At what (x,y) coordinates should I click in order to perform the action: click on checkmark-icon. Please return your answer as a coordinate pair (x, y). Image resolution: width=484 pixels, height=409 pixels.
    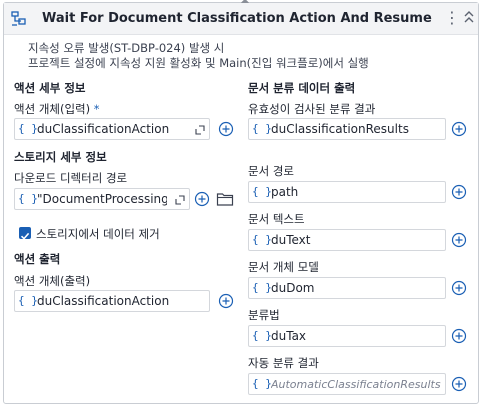
    Looking at the image, I should click on (25, 236).